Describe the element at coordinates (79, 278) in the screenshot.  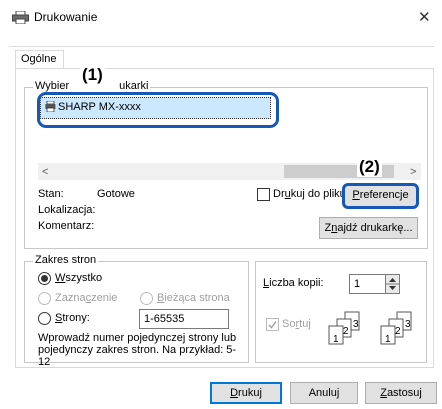
I see `radio-all-label: Wszystko` at that location.